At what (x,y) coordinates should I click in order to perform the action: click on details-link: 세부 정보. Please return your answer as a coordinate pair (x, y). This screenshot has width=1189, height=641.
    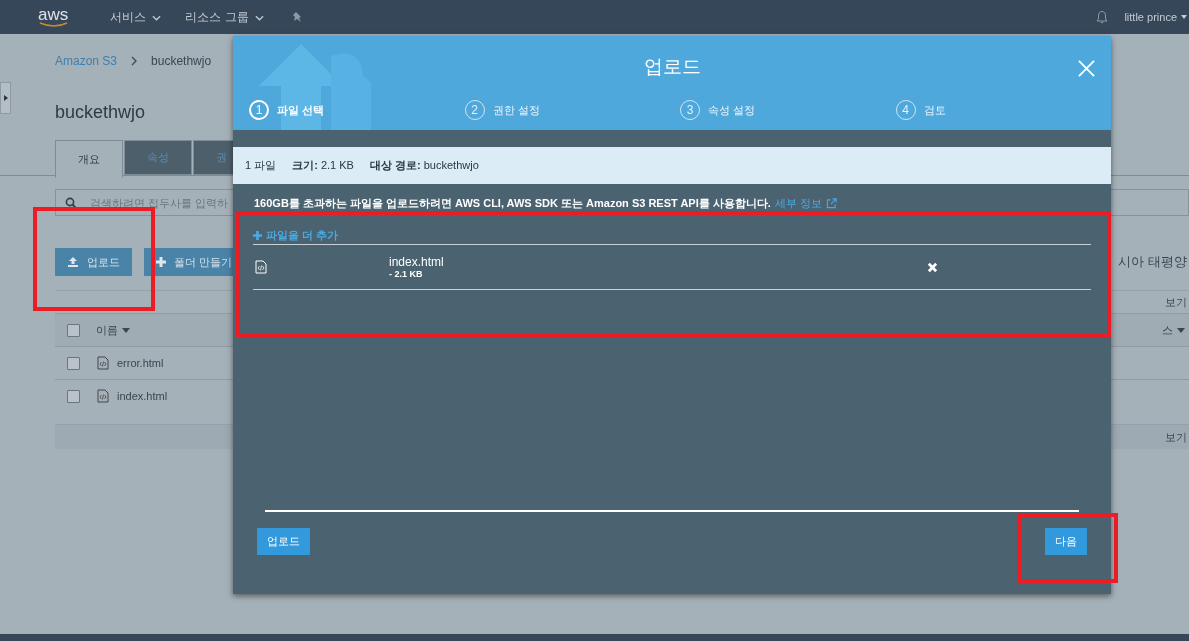
    Looking at the image, I should click on (798, 203).